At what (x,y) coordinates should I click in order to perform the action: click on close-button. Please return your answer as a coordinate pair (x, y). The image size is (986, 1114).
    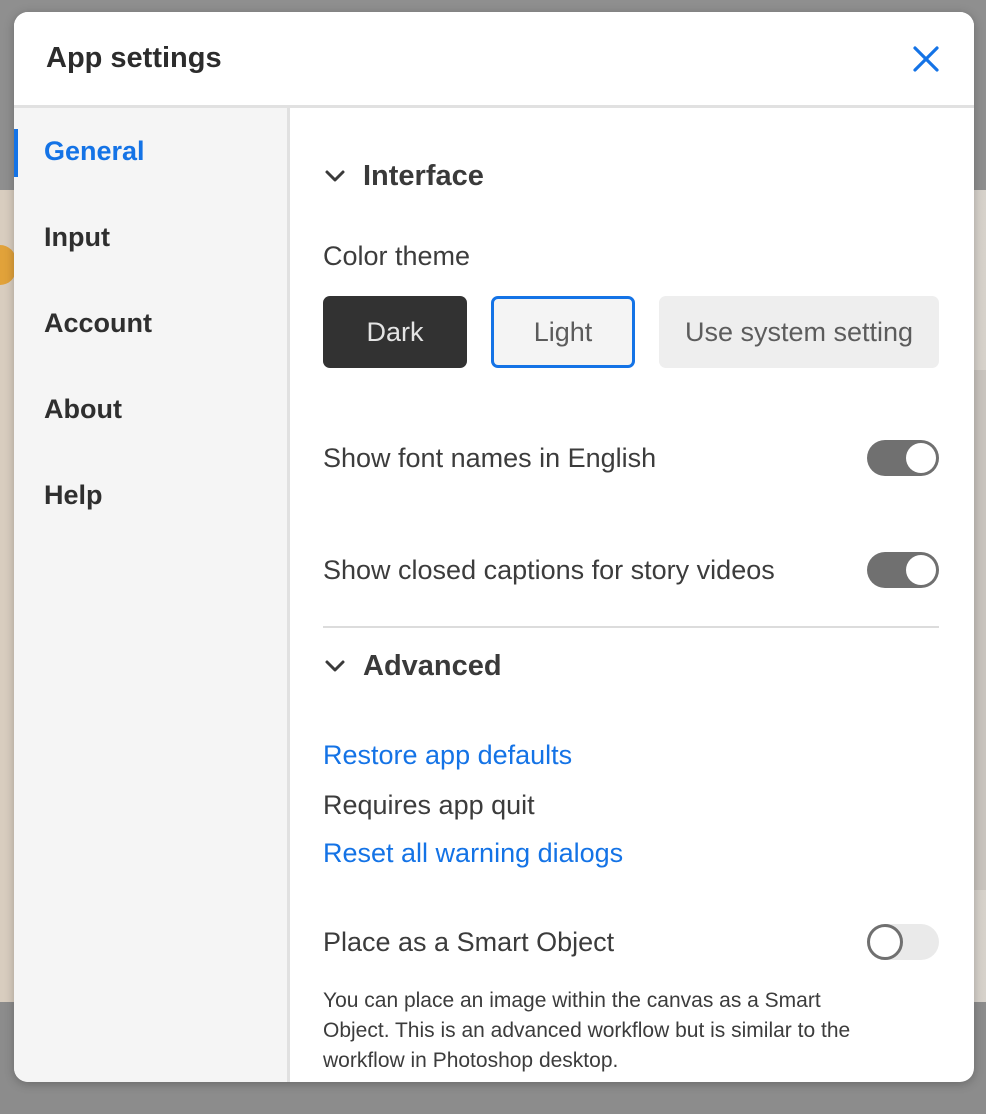
    Looking at the image, I should click on (926, 59).